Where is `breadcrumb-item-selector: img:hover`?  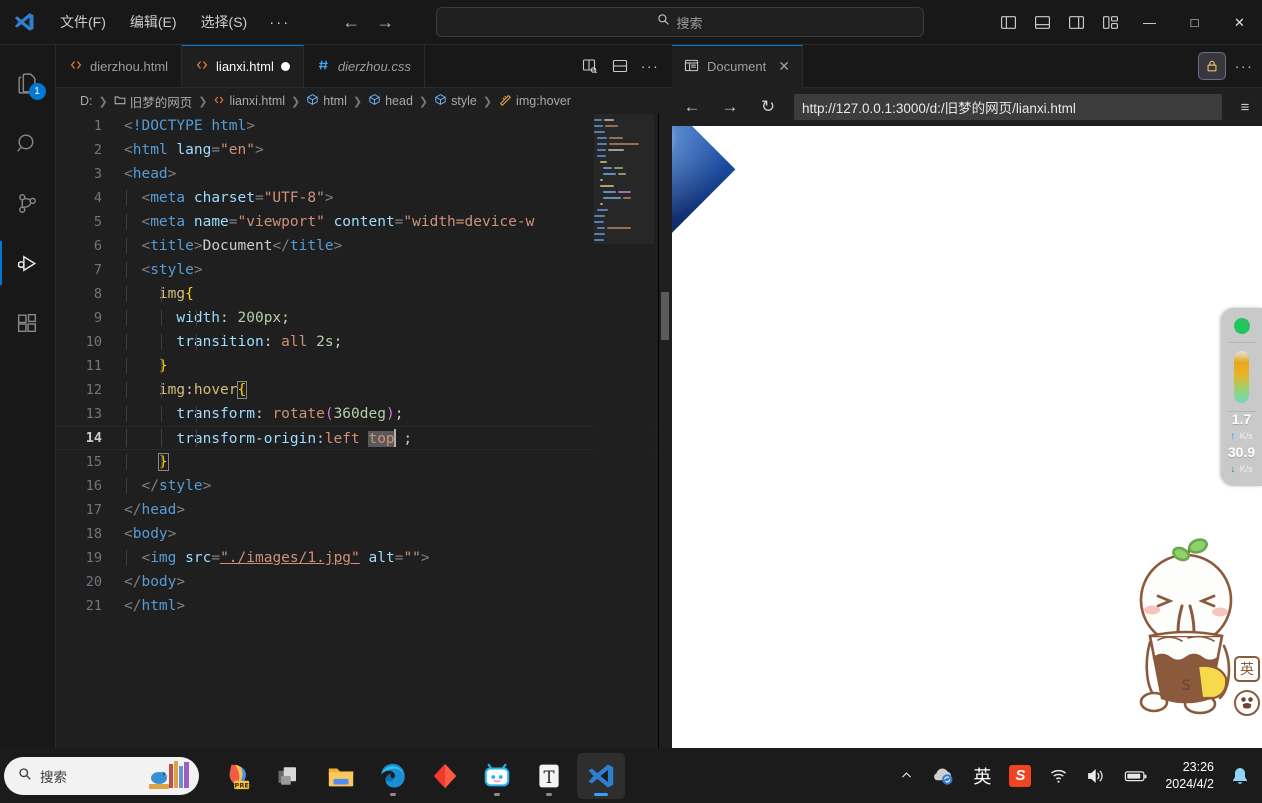 breadcrumb-item-selector: img:hover is located at coordinates (534, 101).